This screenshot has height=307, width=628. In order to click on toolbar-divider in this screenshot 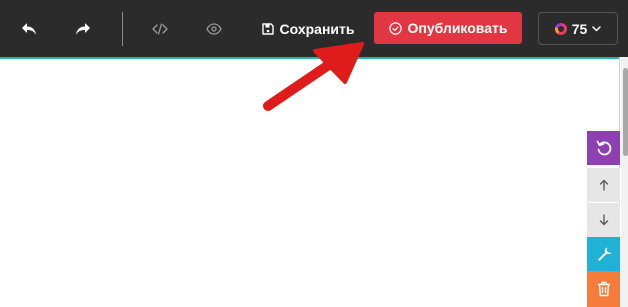, I will do `click(122, 29)`.